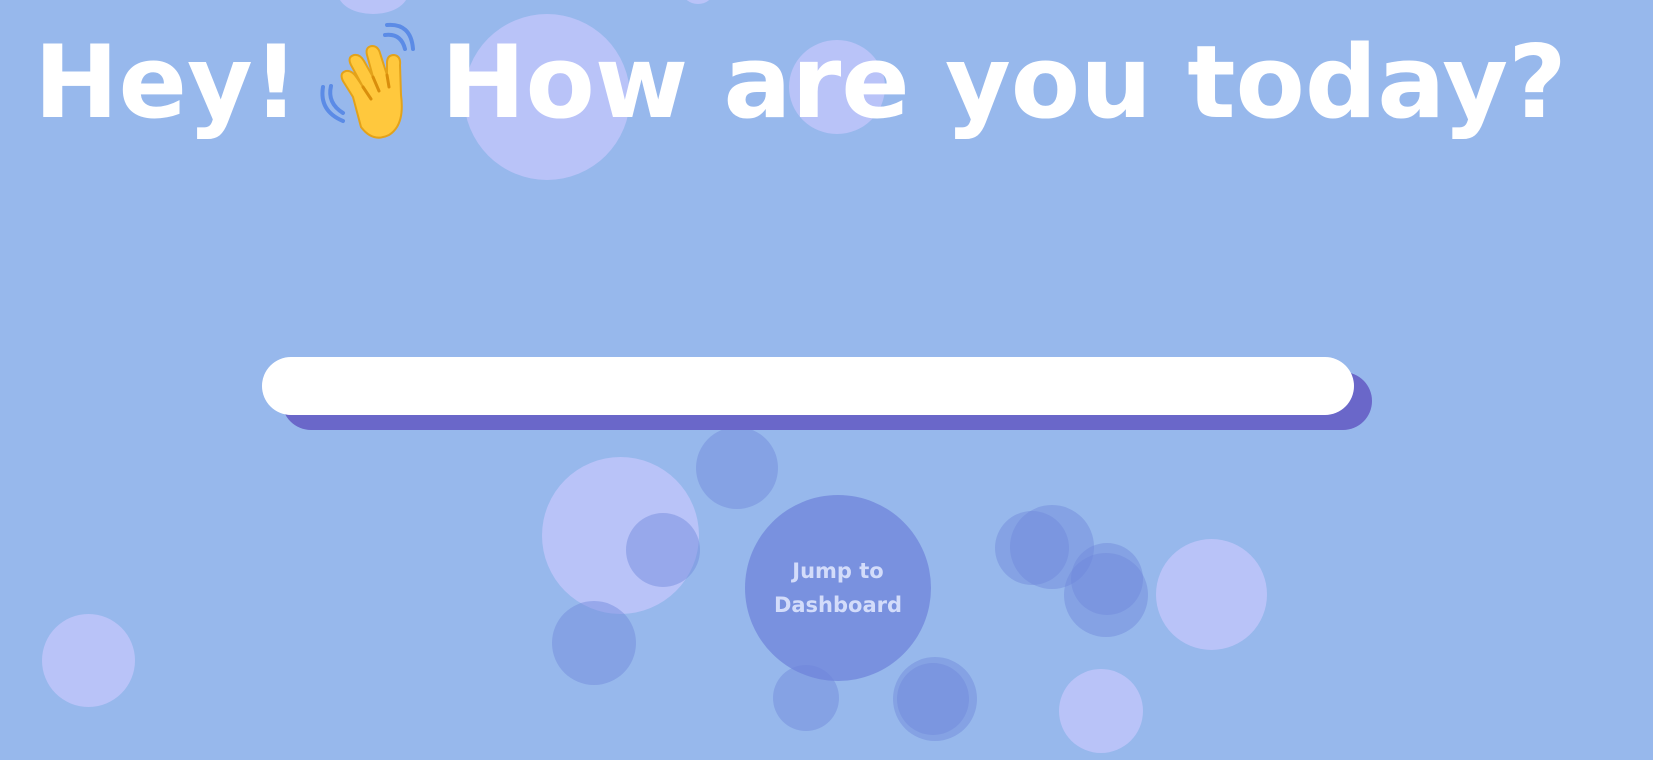  Describe the element at coordinates (838, 571) in the screenshot. I see `jump-button-label-line1: Jump to` at that location.